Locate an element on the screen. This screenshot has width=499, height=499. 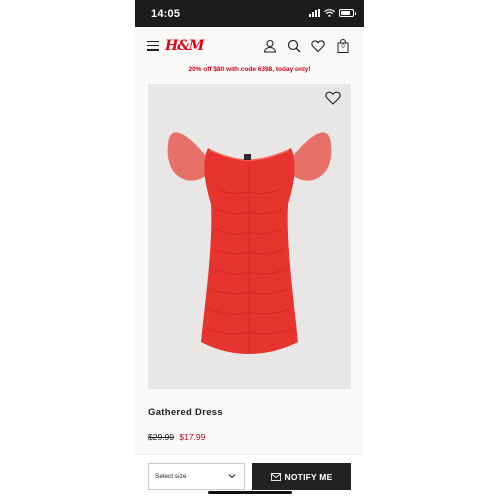
cart-button: 0 is located at coordinates (343, 46).